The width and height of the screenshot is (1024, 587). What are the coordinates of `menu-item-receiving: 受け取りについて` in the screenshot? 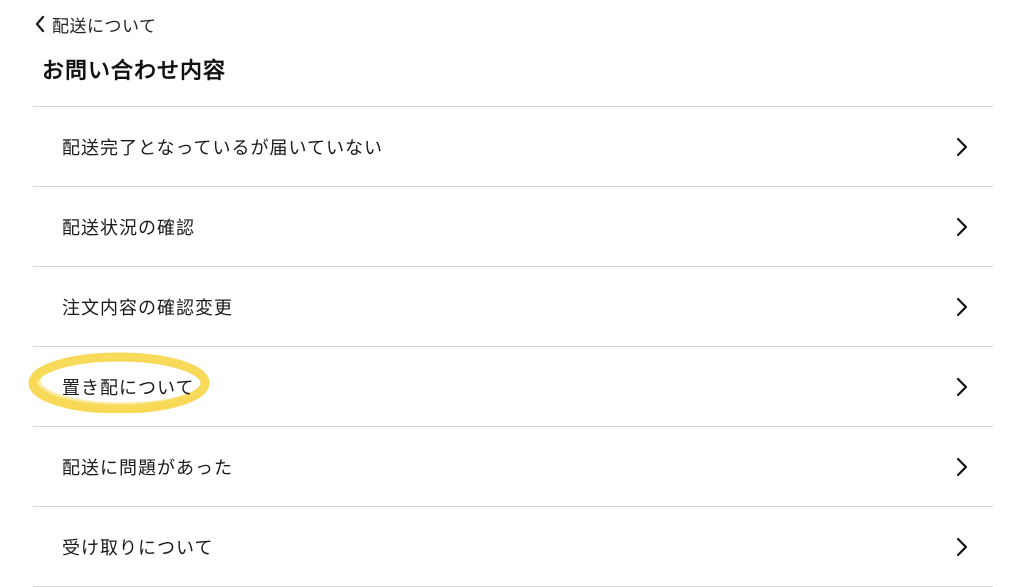 It's located at (513, 547).